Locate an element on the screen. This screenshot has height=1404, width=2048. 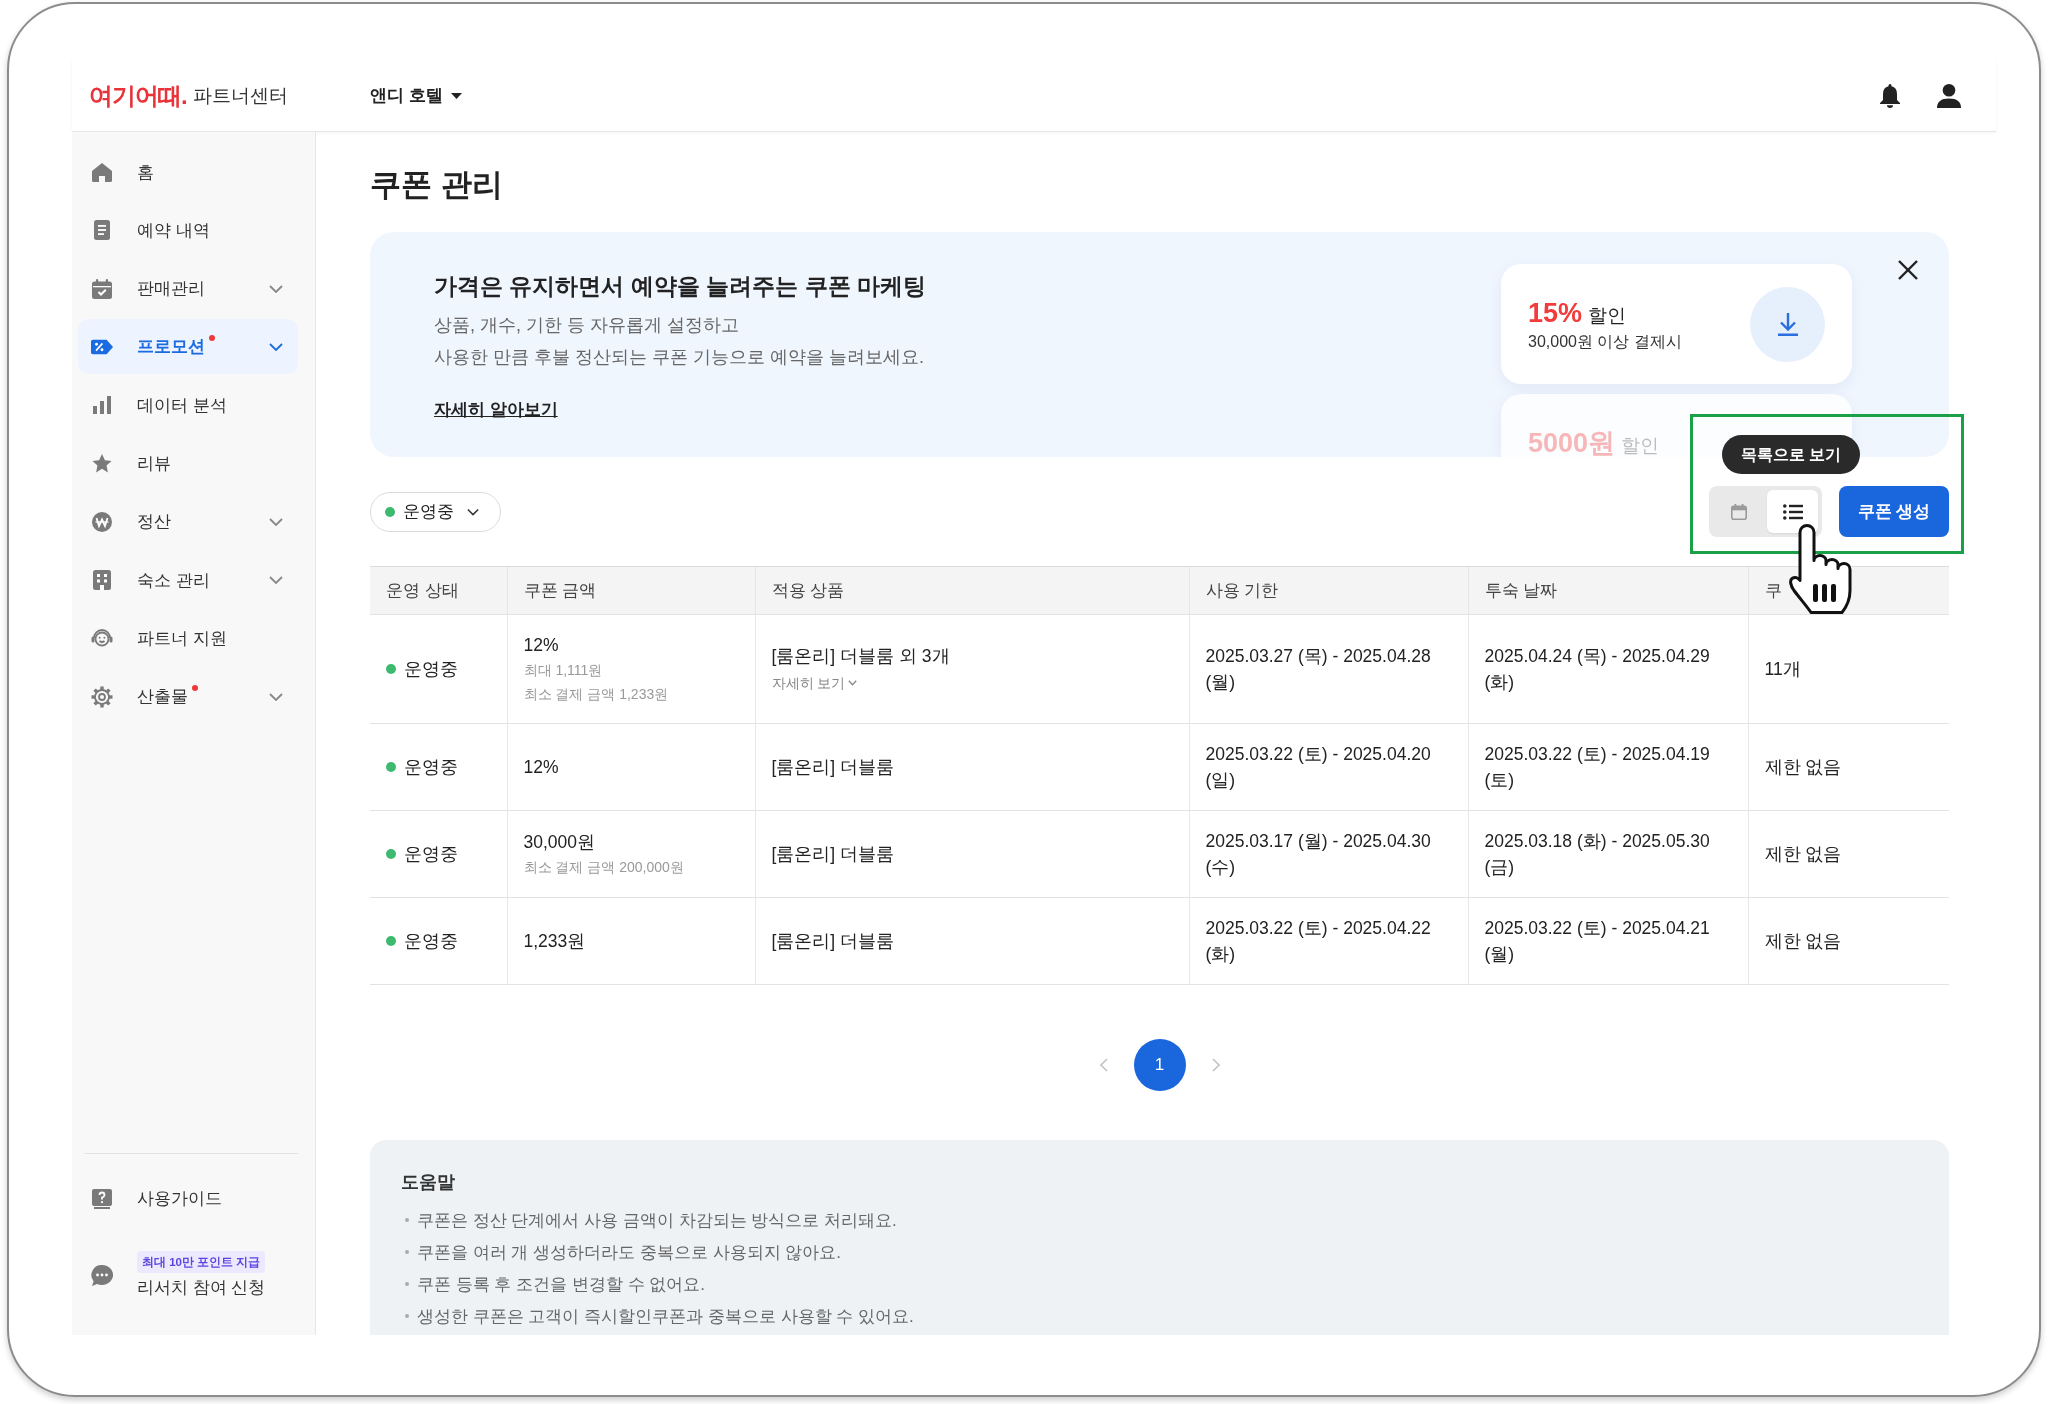
document-icon is located at coordinates (102, 230).